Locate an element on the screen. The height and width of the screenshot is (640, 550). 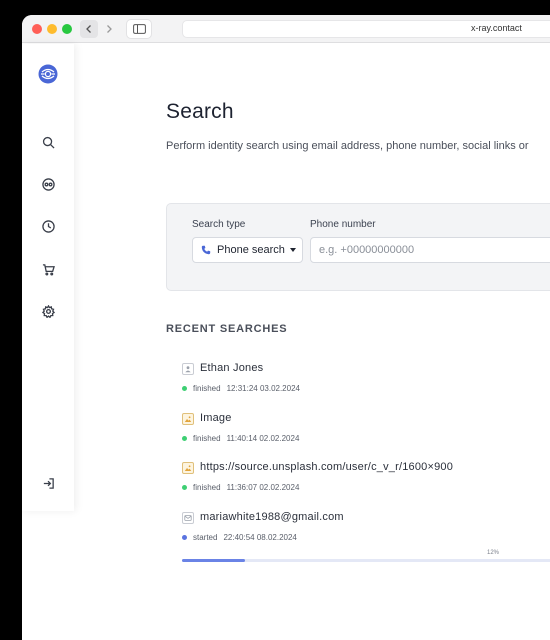
status-line: finished 12:31:24 03.02.2024 is located at coordinates (241, 388).